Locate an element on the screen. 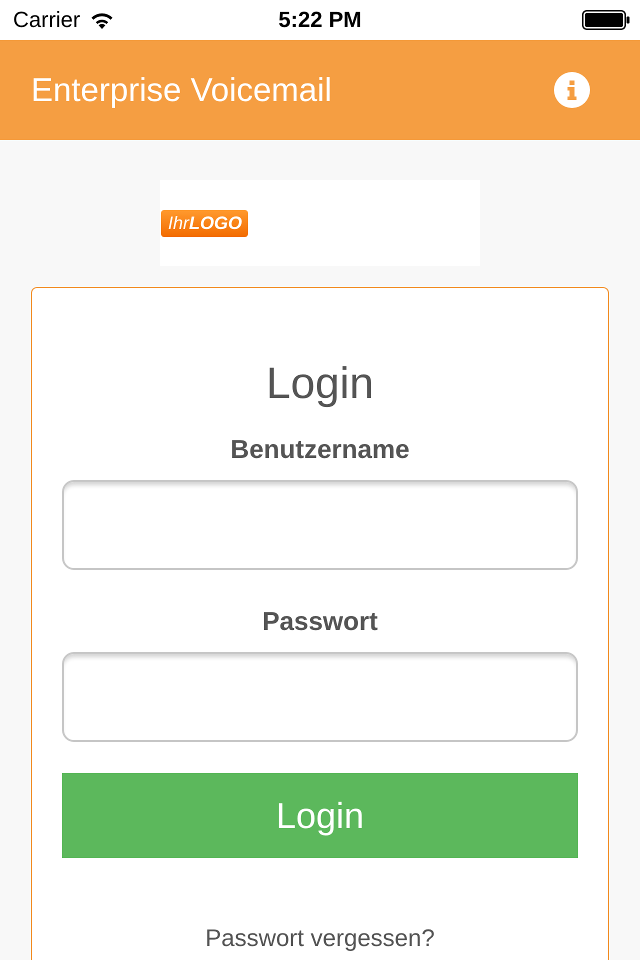 This screenshot has width=640, height=960. carrier-name: Carrier is located at coordinates (46, 20).